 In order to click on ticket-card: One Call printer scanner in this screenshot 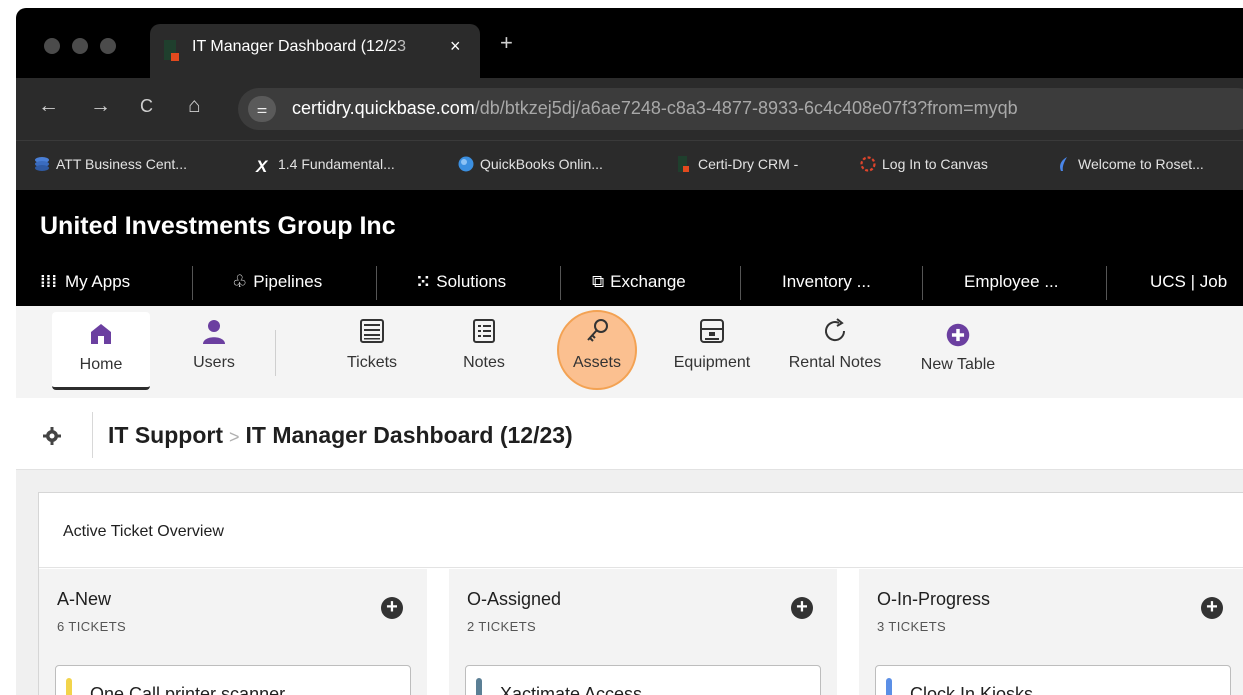, I will do `click(233, 680)`.